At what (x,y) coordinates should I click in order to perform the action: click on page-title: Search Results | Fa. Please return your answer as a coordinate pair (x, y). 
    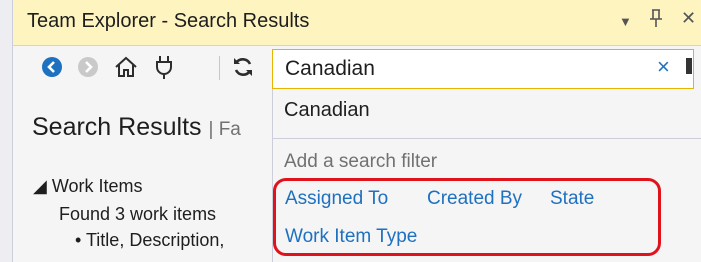
    Looking at the image, I should click on (136, 127).